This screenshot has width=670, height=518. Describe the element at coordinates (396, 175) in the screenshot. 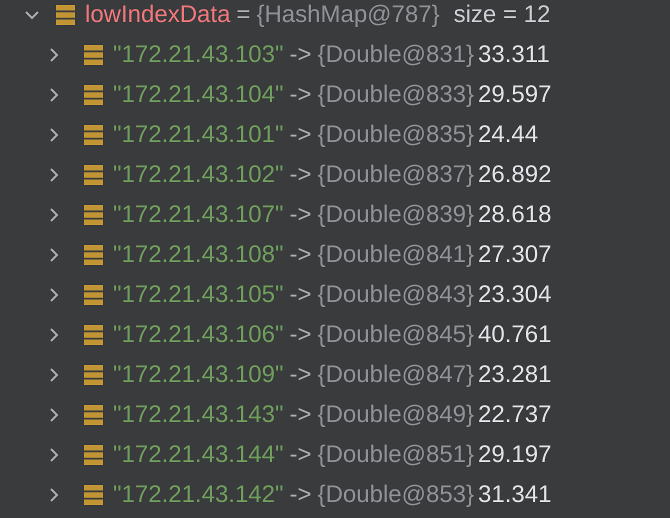

I see `object-reference: {Double@837}` at that location.